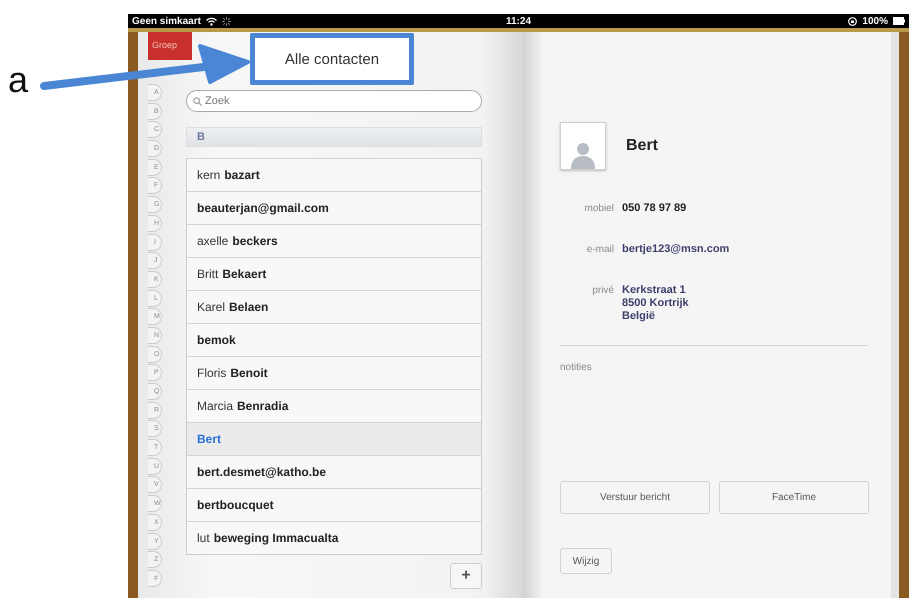 This screenshot has height=598, width=909. What do you see at coordinates (334, 438) in the screenshot?
I see `contact-row: Bert` at bounding box center [334, 438].